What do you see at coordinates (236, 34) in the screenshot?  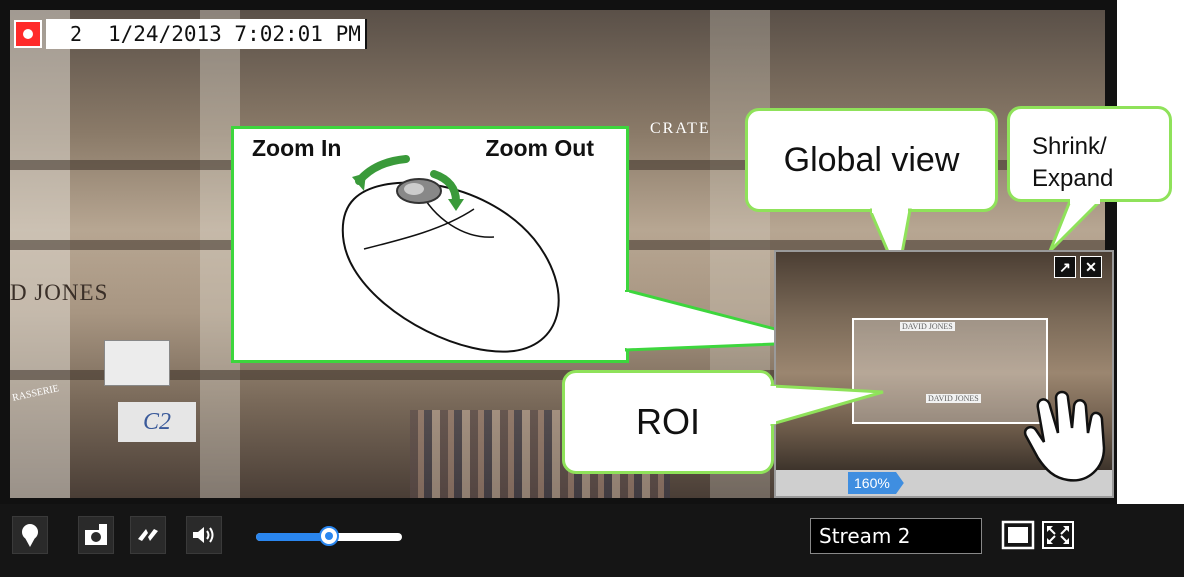 I see `timestamp: 1/24/2013 7:02:01 PM` at bounding box center [236, 34].